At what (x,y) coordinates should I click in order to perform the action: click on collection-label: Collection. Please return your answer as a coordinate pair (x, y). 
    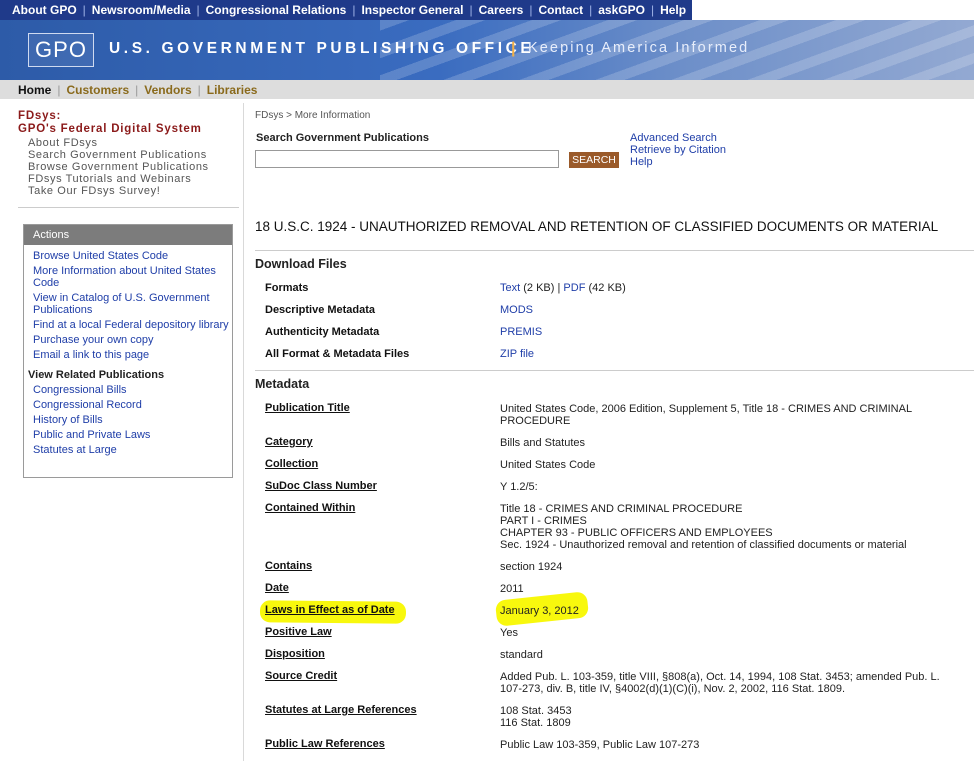
    Looking at the image, I should click on (292, 464).